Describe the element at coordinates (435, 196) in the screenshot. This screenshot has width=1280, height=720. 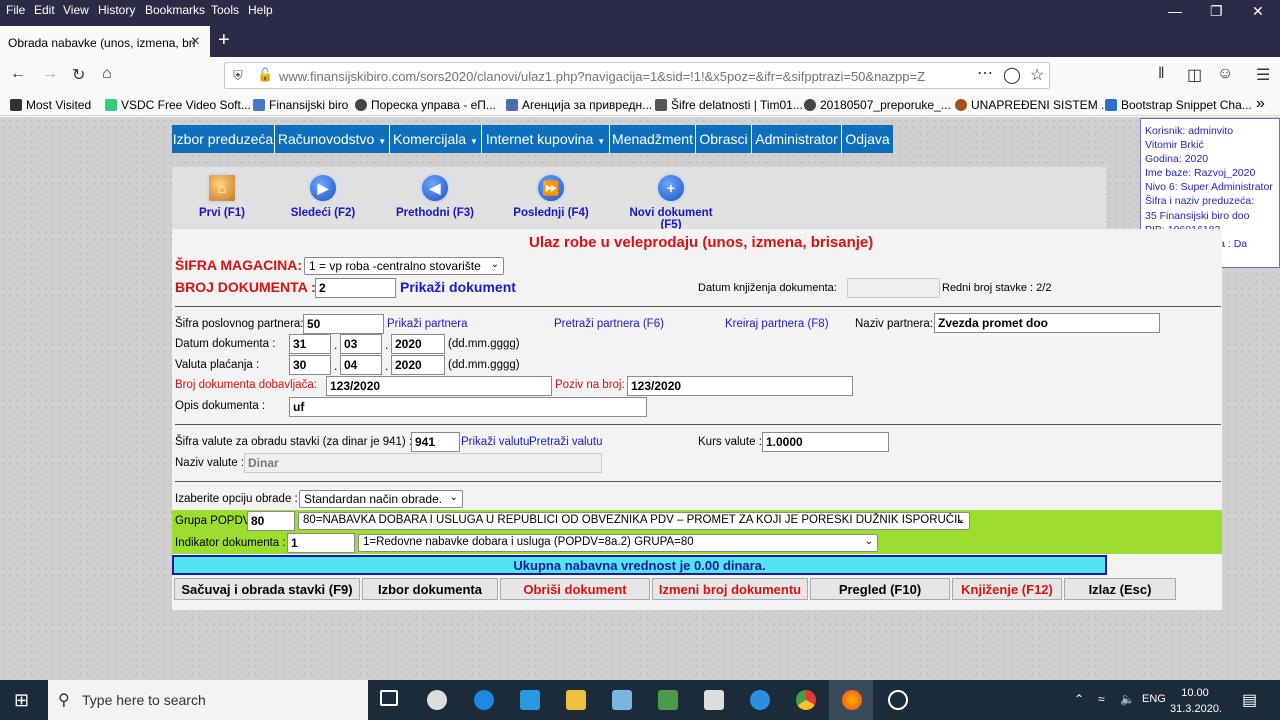
I see `previous-button: ◀ Prethodni (F3)` at that location.